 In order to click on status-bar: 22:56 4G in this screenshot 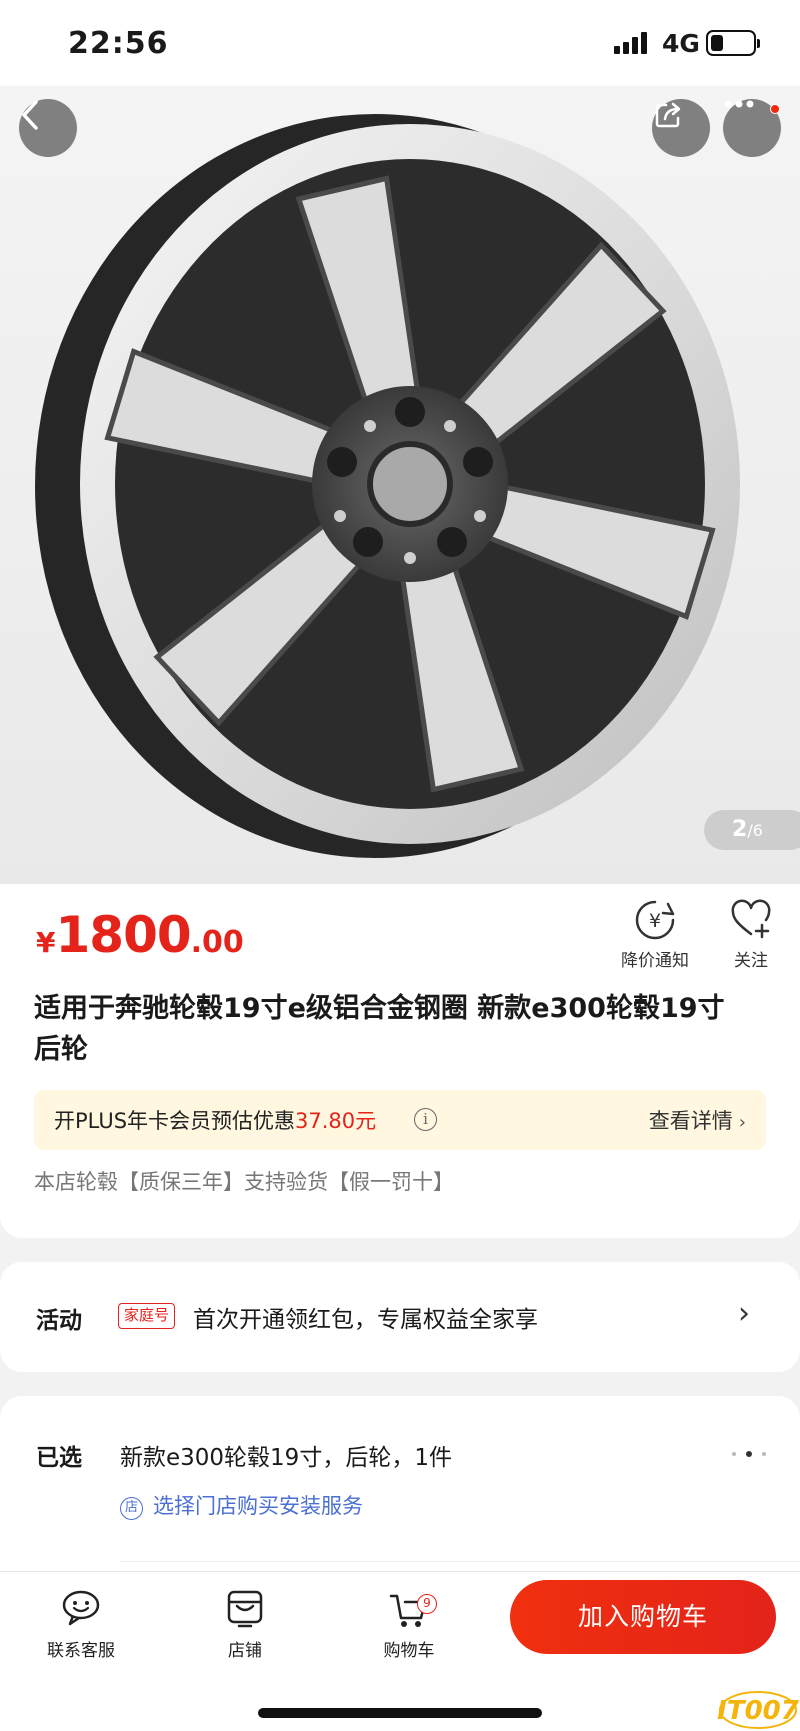, I will do `click(400, 43)`.